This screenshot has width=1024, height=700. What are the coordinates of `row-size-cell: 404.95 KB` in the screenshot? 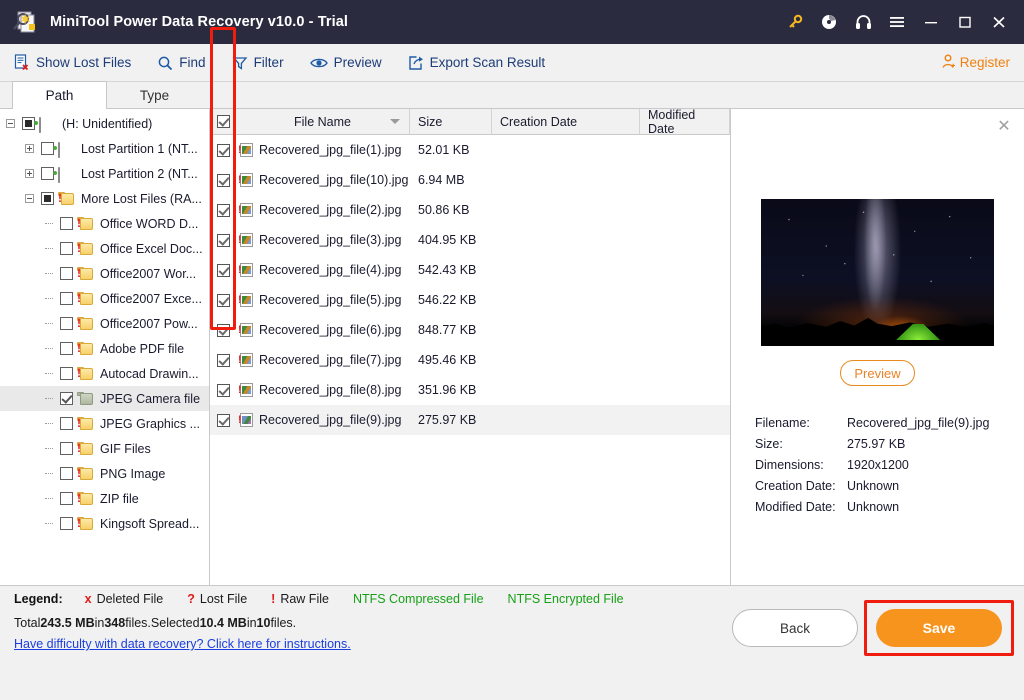 It's located at (447, 240).